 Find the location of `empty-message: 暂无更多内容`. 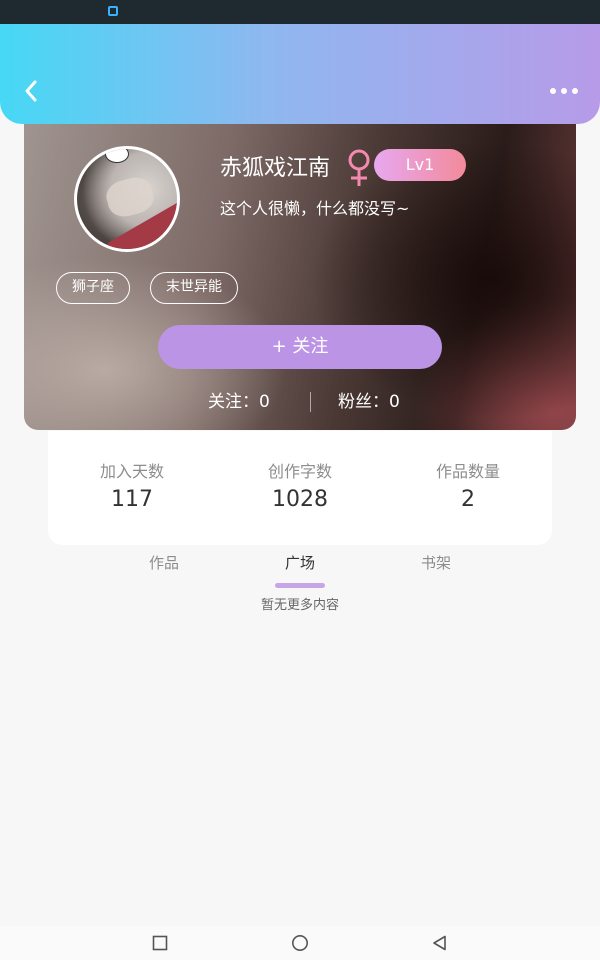

empty-message: 暂无更多内容 is located at coordinates (299, 605).